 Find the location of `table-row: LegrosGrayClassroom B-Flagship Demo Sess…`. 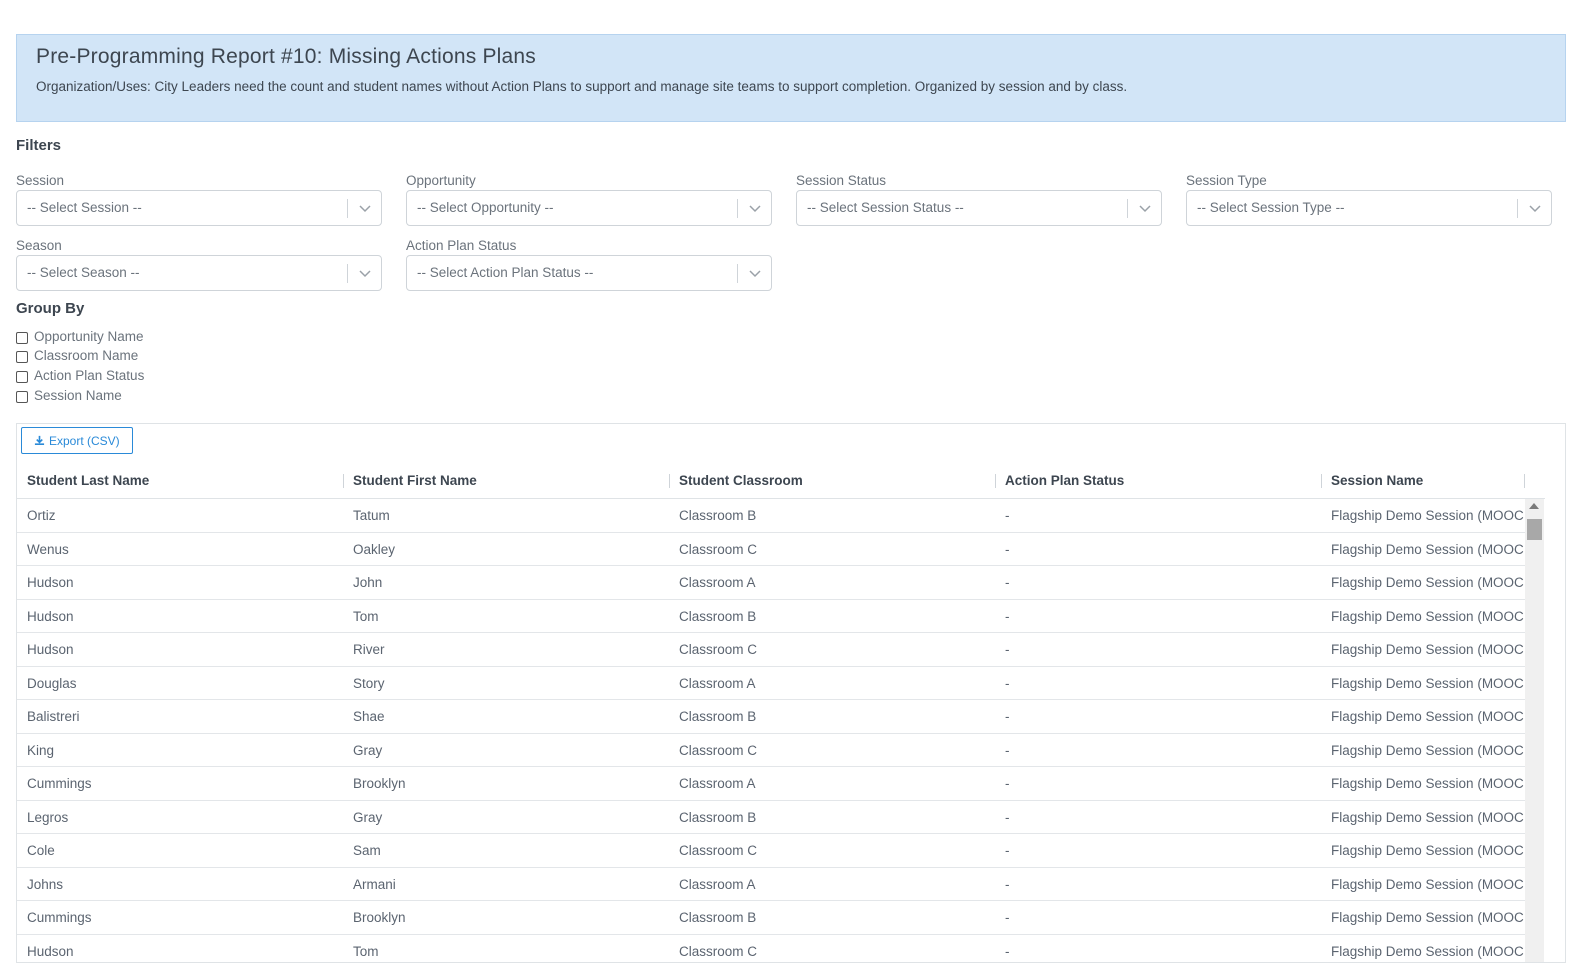

table-row: LegrosGrayClassroom B-Flagship Demo Sess… is located at coordinates (771, 818).